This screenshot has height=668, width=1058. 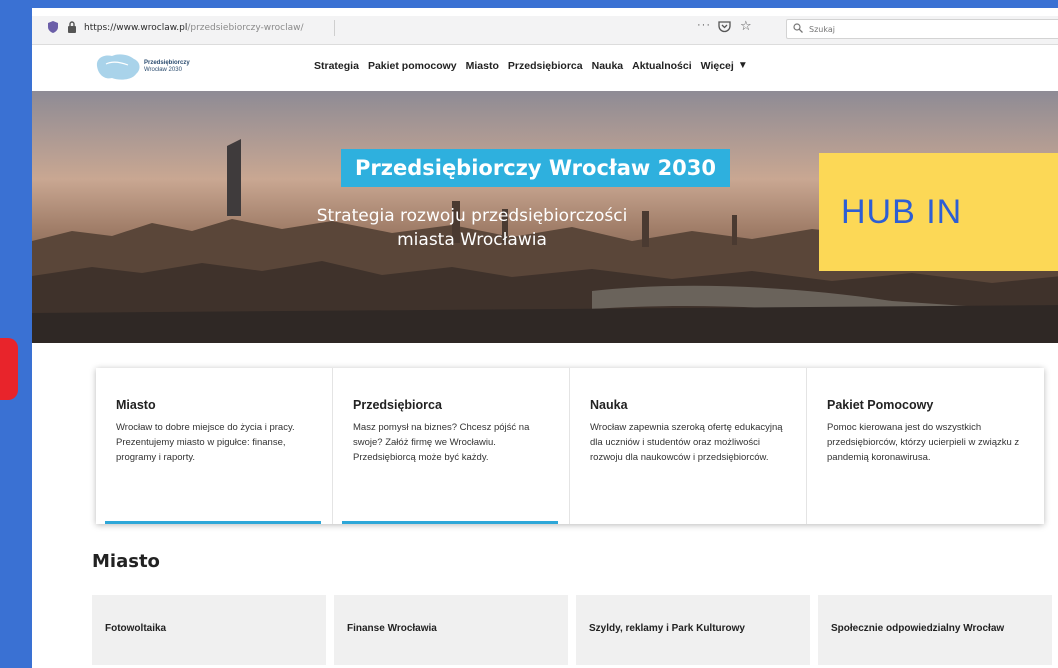 I want to click on logo-map-icon, so click(x=118, y=67).